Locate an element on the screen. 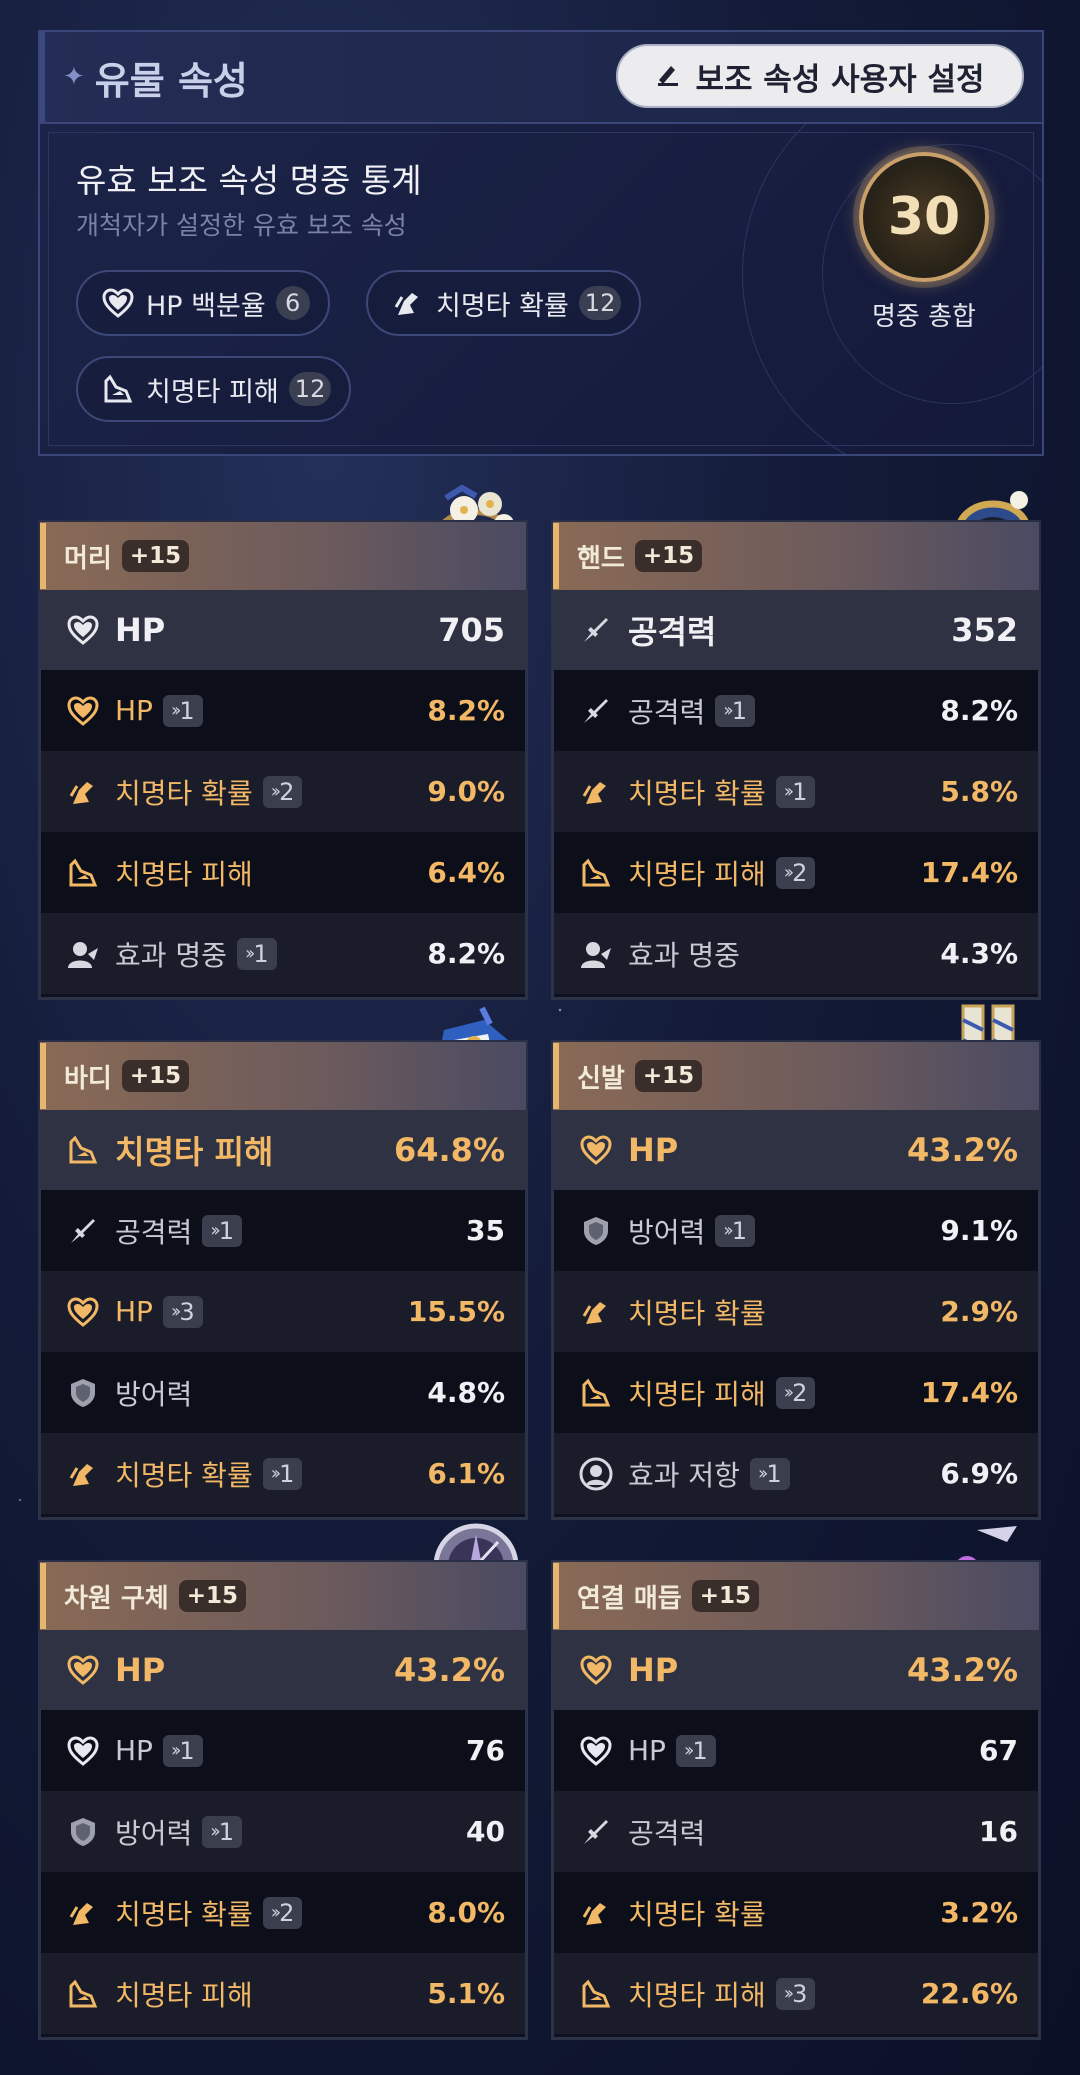  effect-res-icon is located at coordinates (596, 1474).